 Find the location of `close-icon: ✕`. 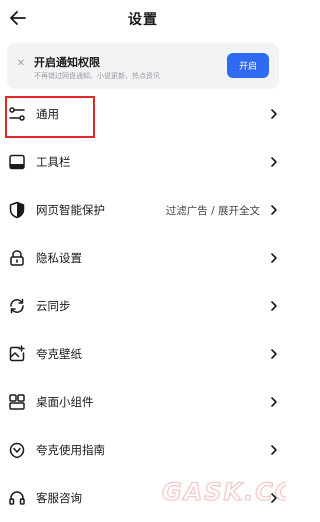

close-icon: ✕ is located at coordinates (21, 64).